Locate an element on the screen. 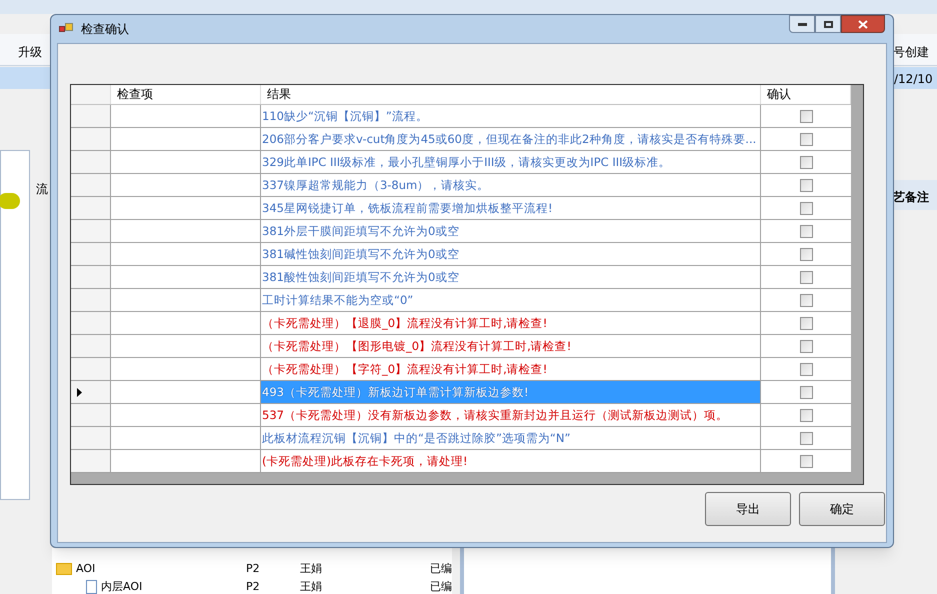 This screenshot has height=594, width=937. dialog-button: 确定 is located at coordinates (842, 509).